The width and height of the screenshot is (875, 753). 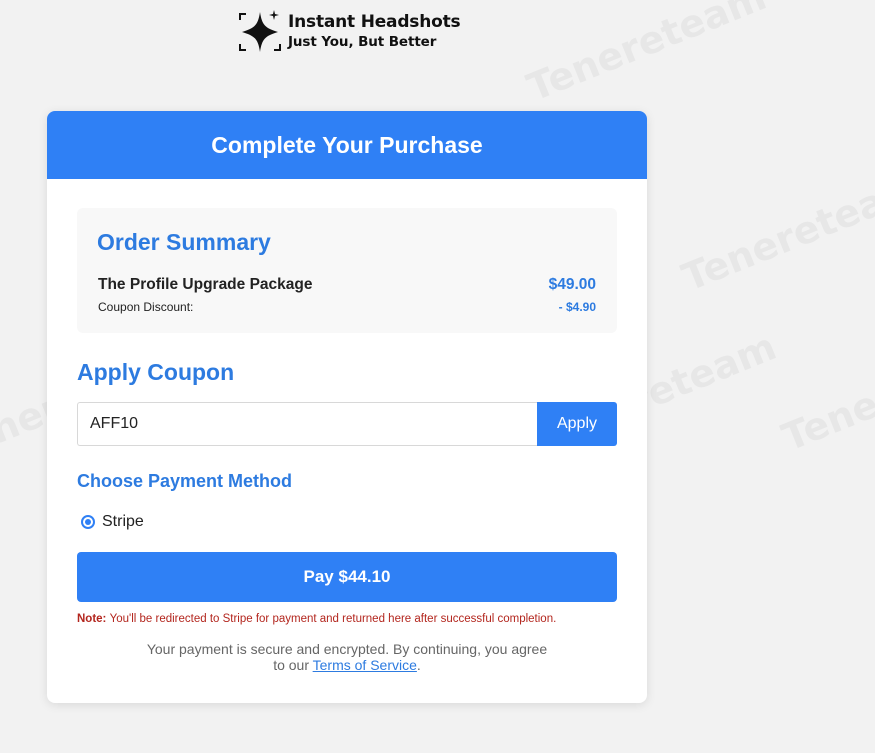 I want to click on stripe-radio, so click(x=88, y=522).